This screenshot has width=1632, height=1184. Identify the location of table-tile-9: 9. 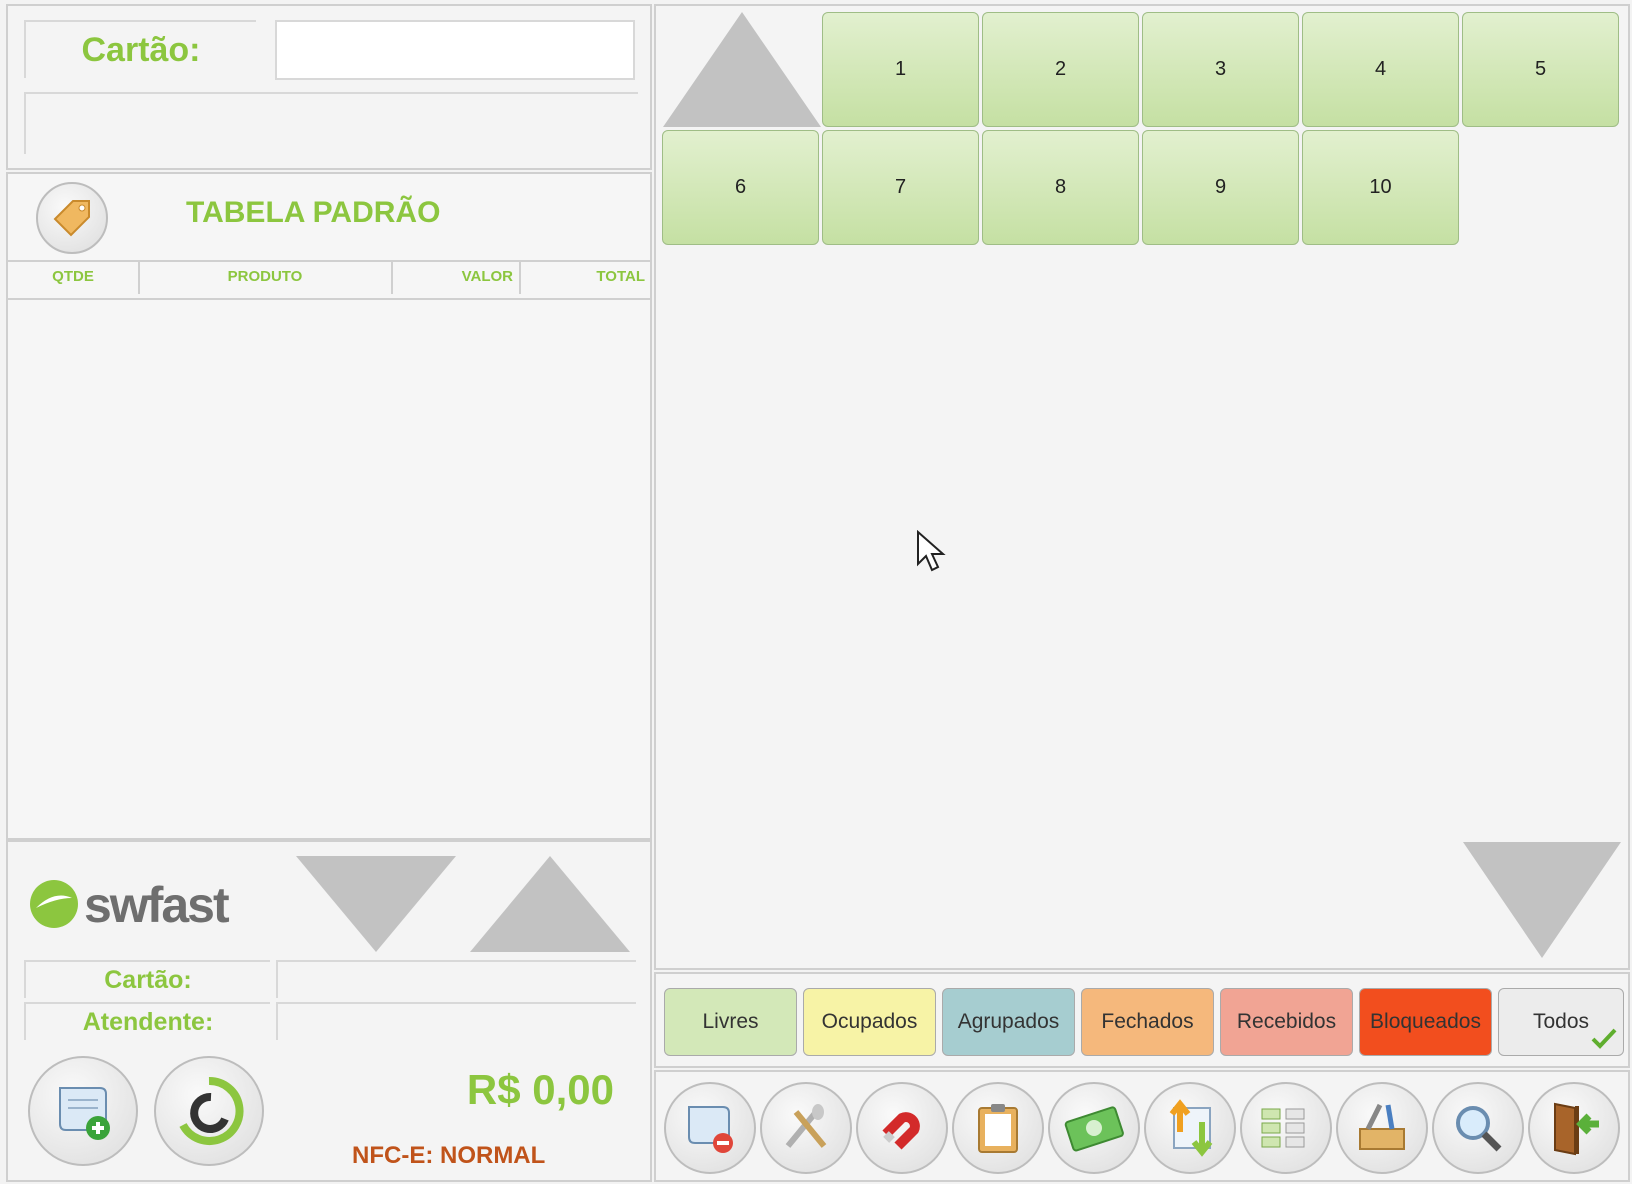
(1220, 187).